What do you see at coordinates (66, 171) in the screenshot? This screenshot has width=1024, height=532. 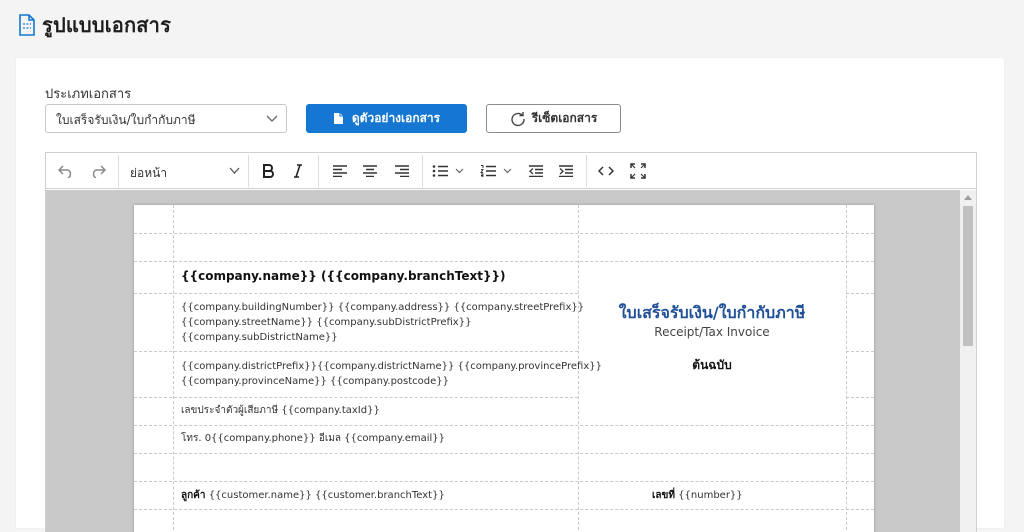 I see `undo-icon` at bounding box center [66, 171].